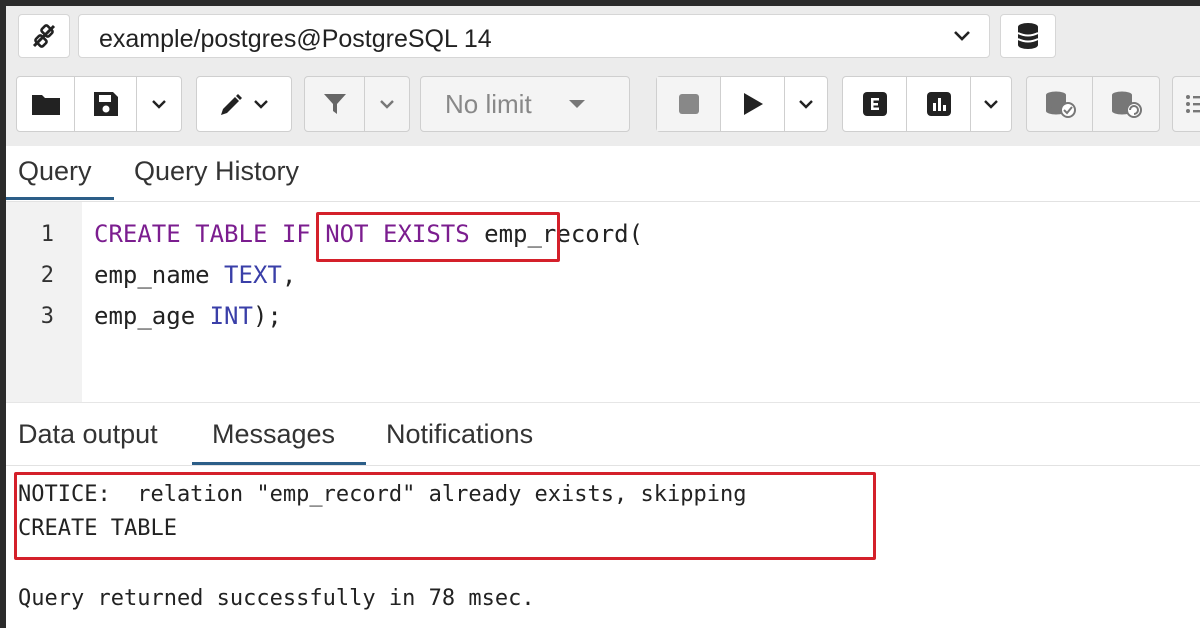 This screenshot has width=1200, height=628. I want to click on line-number: 3, so click(47, 316).